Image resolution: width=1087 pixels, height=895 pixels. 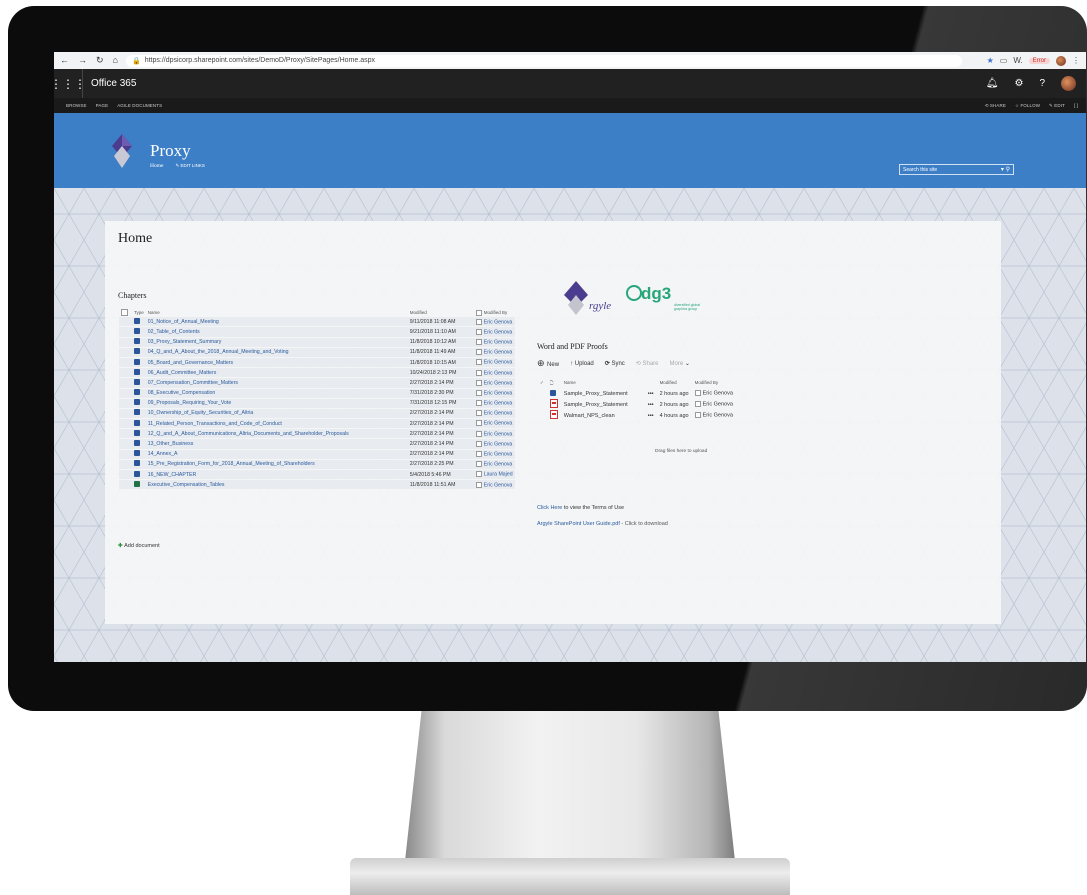 I want to click on back-icon: ←, so click(x=64, y=60).